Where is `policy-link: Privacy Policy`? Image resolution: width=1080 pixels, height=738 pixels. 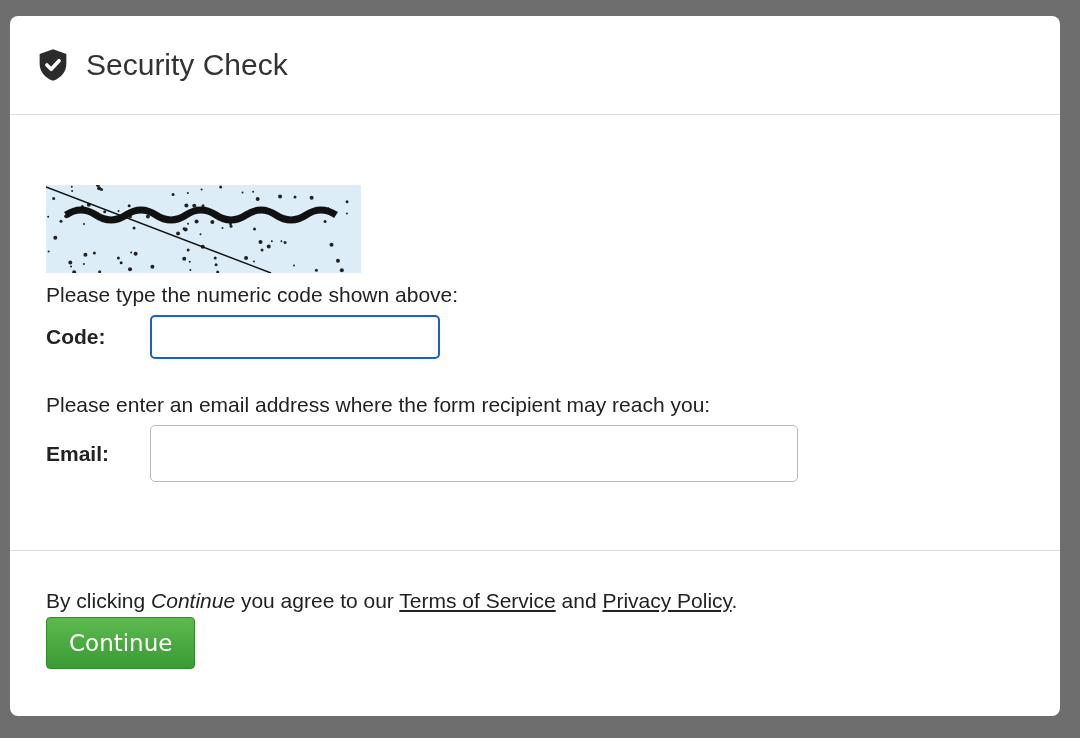
policy-link: Privacy Policy is located at coordinates (667, 600).